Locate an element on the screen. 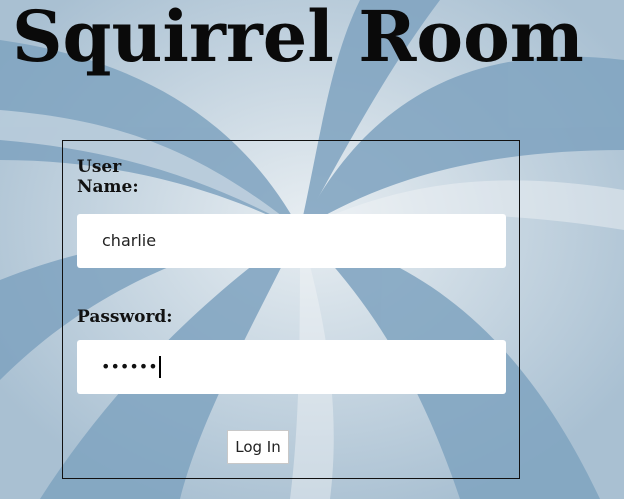  text-caret is located at coordinates (159, 367).